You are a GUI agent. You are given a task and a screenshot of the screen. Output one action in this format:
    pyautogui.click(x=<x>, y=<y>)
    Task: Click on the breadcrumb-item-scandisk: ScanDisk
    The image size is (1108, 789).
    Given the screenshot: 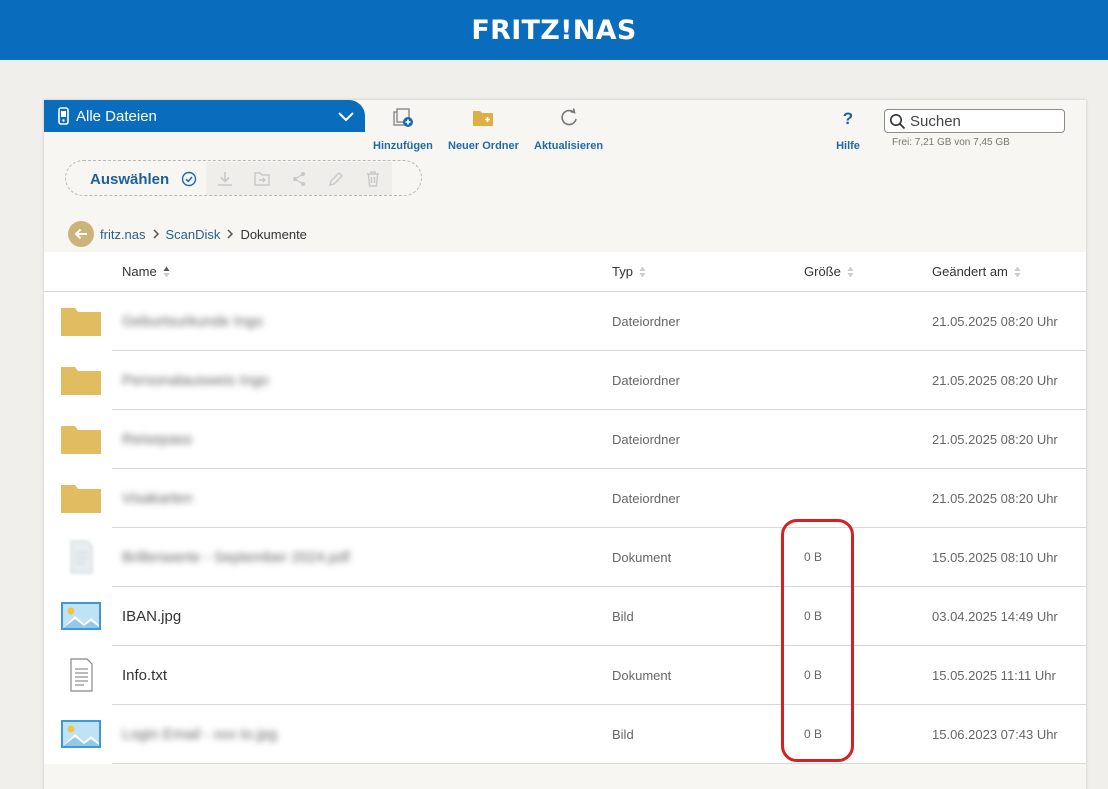 What is the action you would take?
    pyautogui.click(x=193, y=234)
    